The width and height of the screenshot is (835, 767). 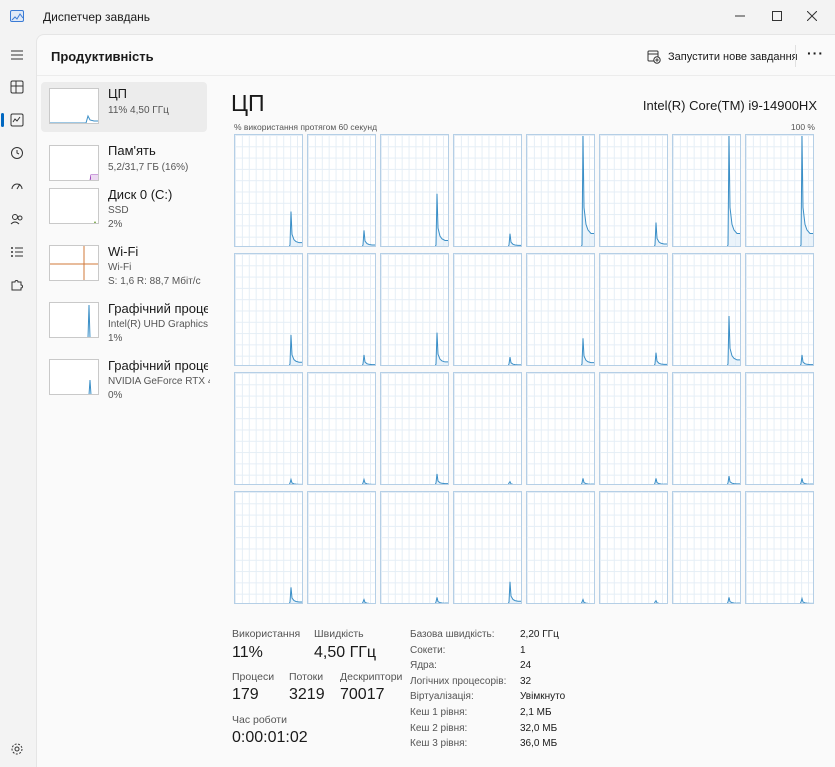 What do you see at coordinates (117, 93) in the screenshot?
I see `resource-name: ЦП` at bounding box center [117, 93].